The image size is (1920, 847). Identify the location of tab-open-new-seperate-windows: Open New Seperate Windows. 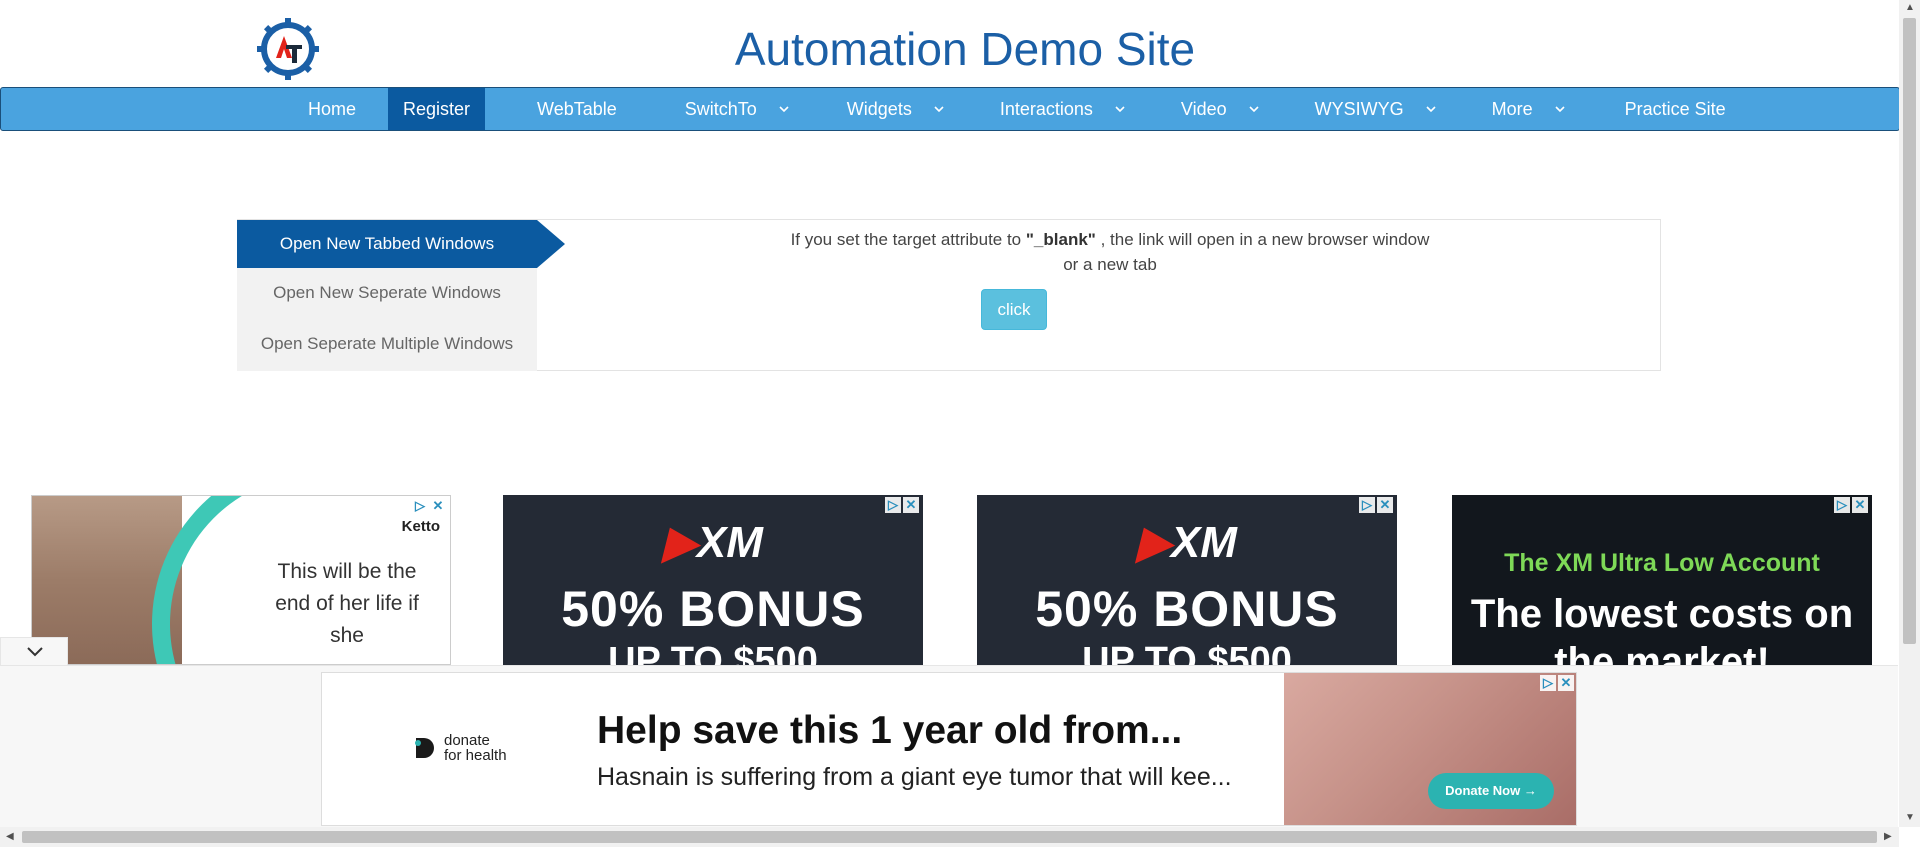
(387, 293).